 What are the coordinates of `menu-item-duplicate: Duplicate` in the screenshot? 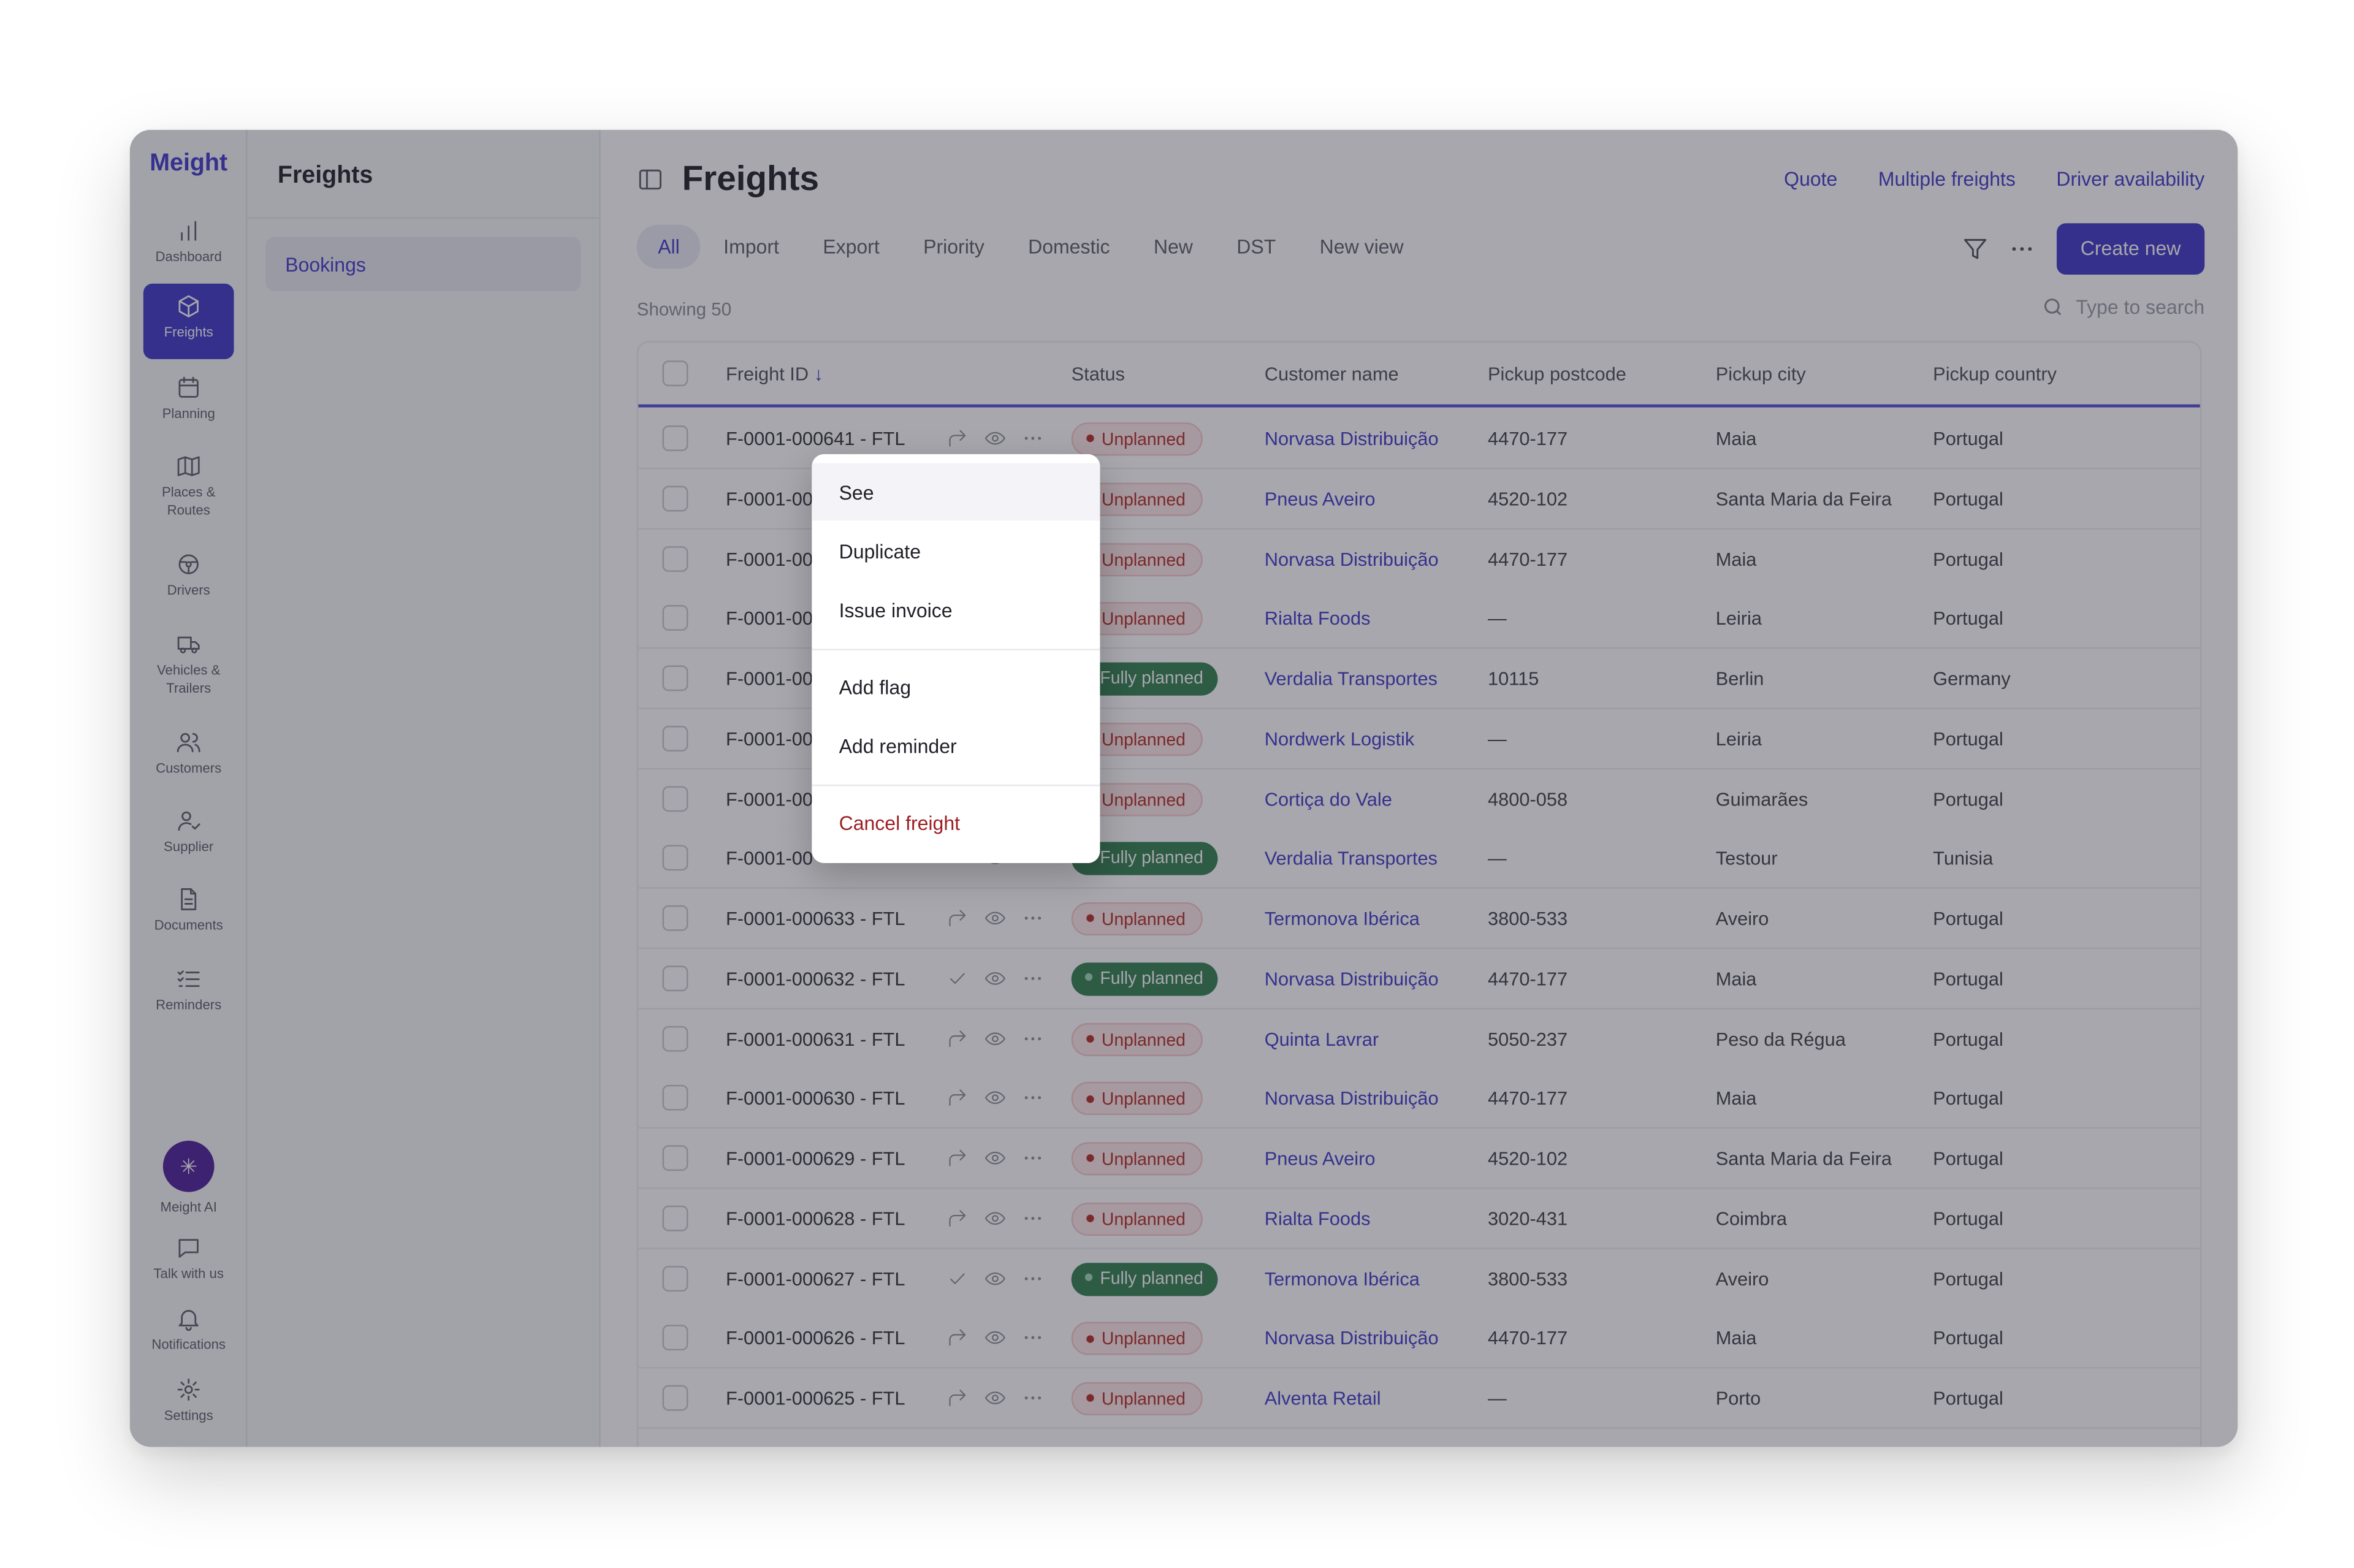 It's located at (956, 551).